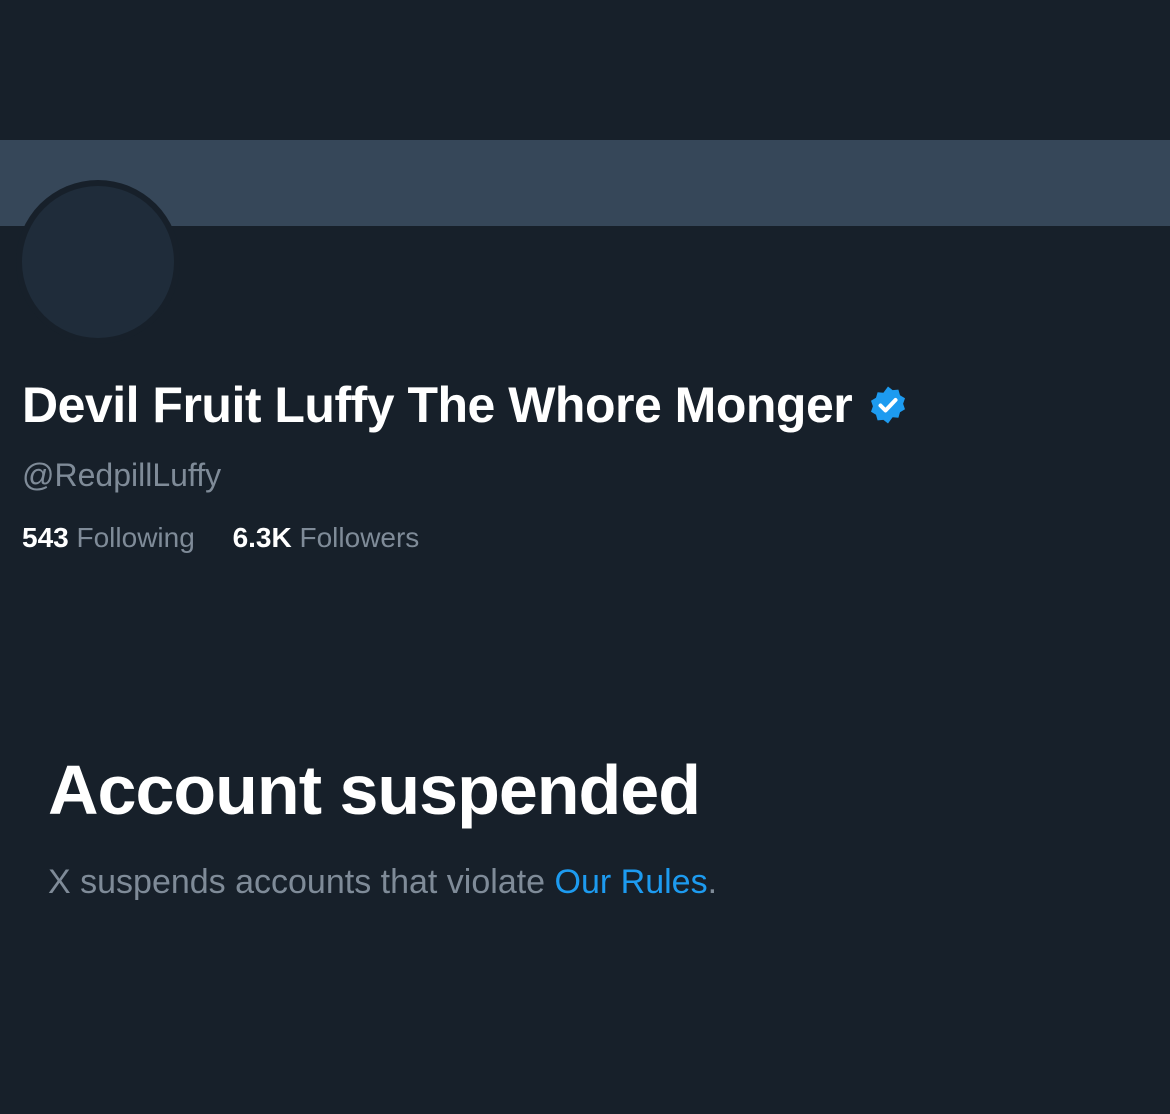 The height and width of the screenshot is (1114, 1170). Describe the element at coordinates (888, 405) in the screenshot. I see `verified-badge-icon` at that location.